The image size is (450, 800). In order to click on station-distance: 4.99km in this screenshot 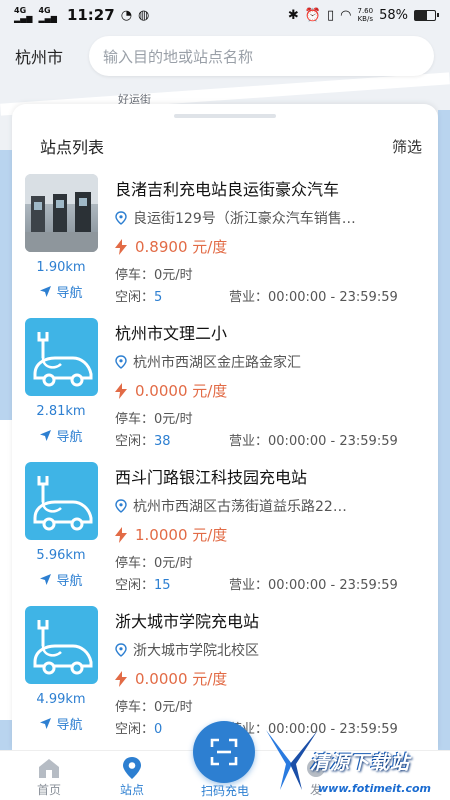, I will do `click(61, 699)`.